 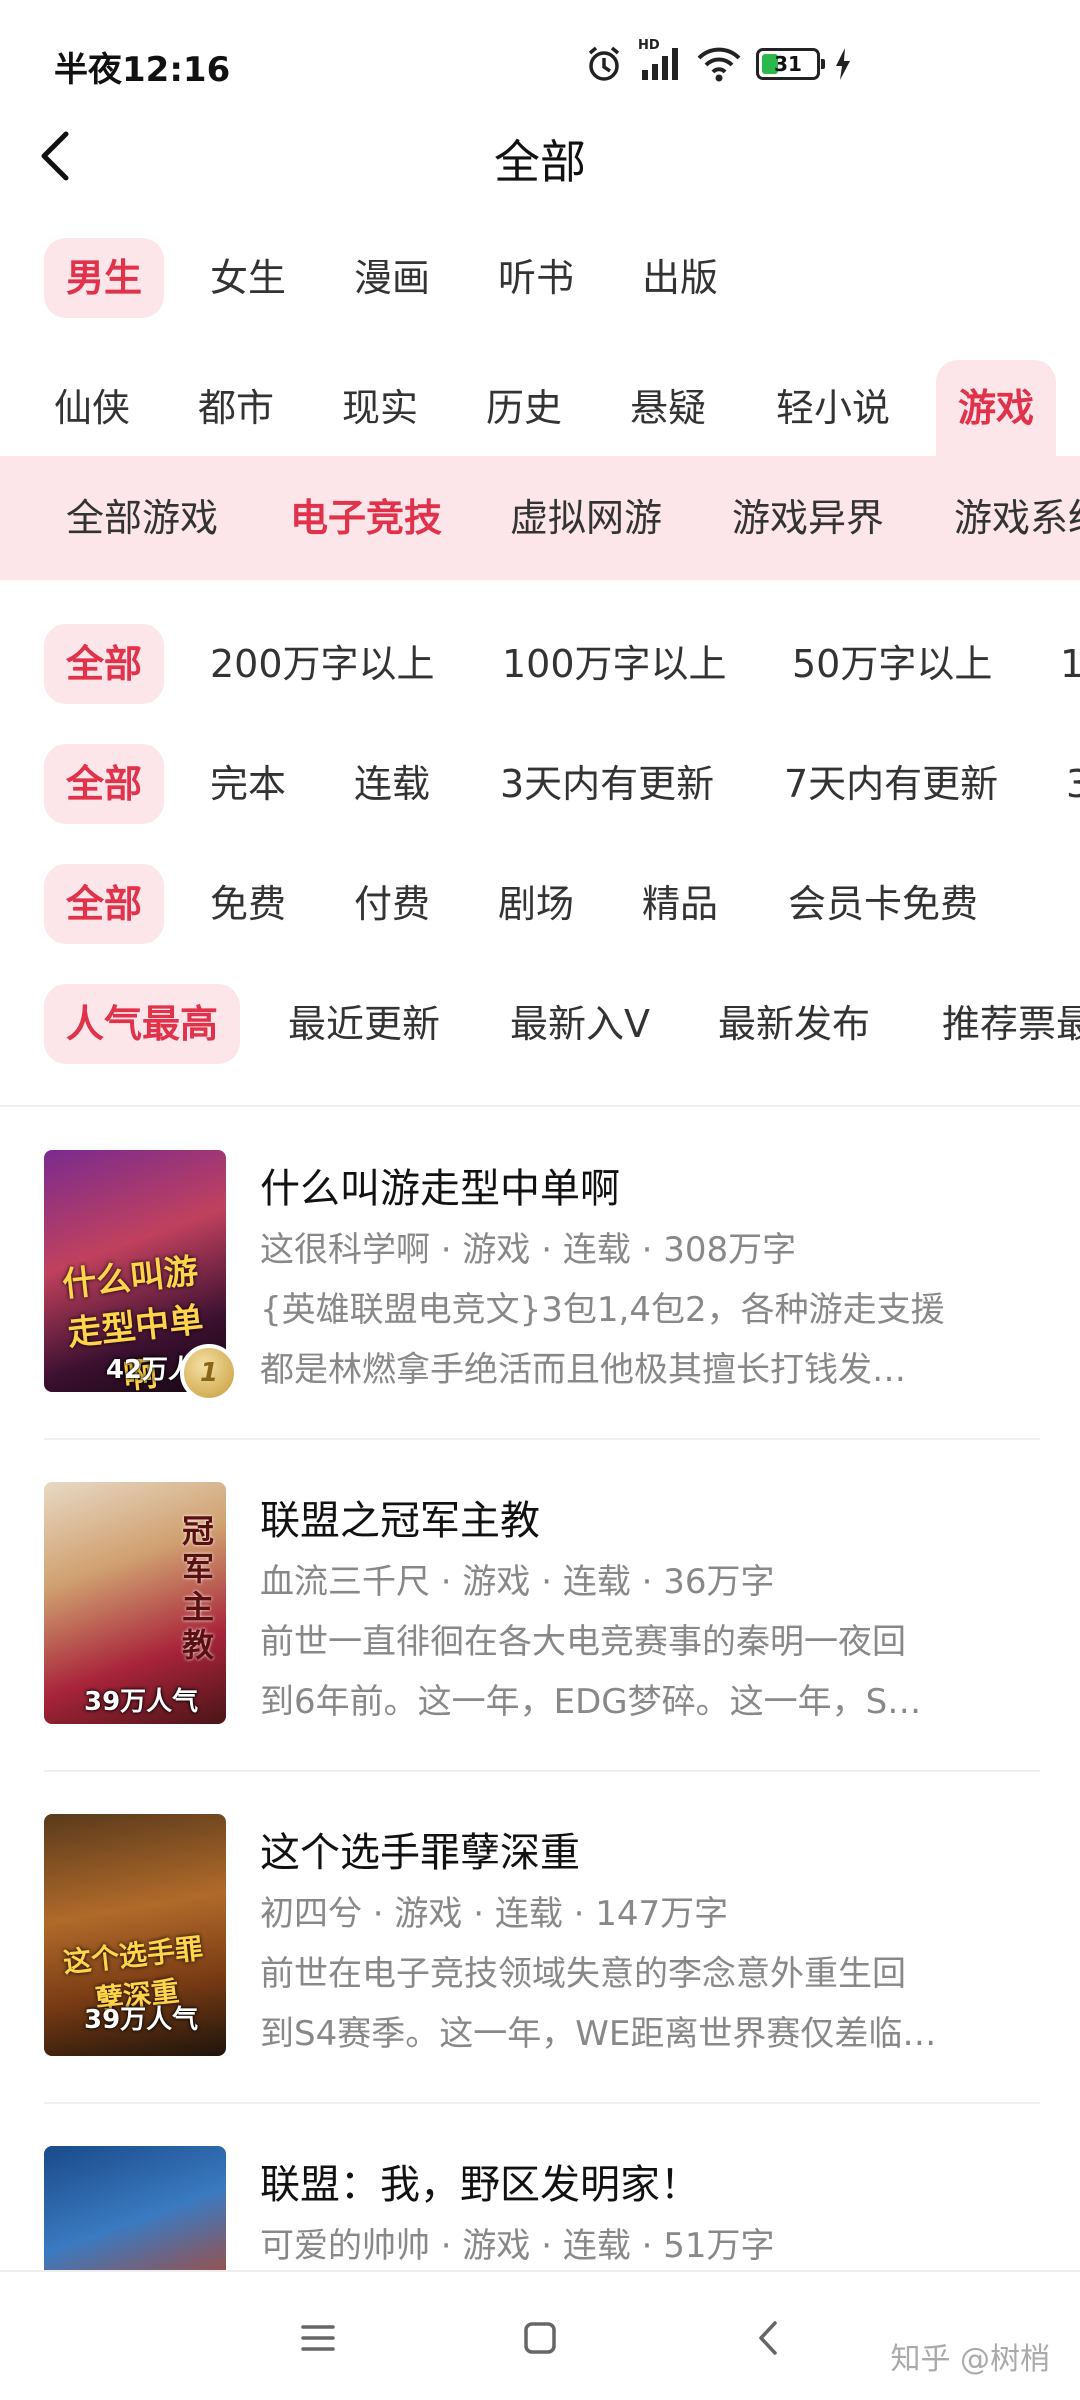 What do you see at coordinates (580, 1024) in the screenshot?
I see `sort-newest-vip: 最新入V` at bounding box center [580, 1024].